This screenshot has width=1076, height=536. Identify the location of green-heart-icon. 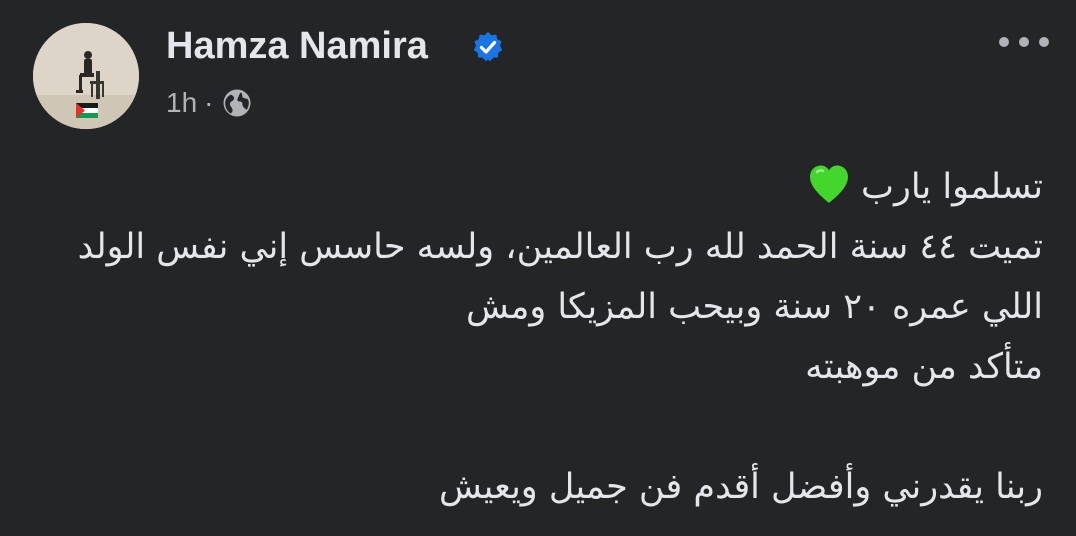
(829, 184).